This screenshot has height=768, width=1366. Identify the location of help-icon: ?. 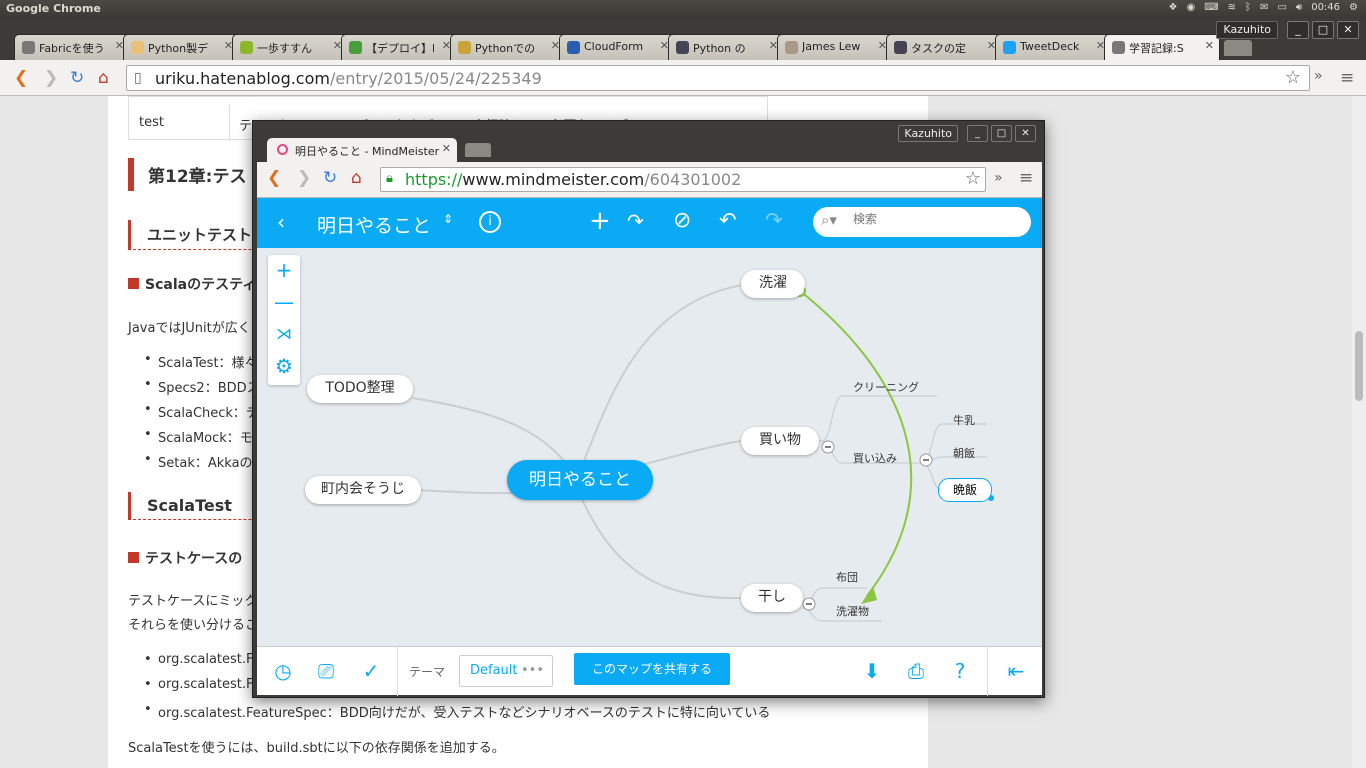
(960, 671).